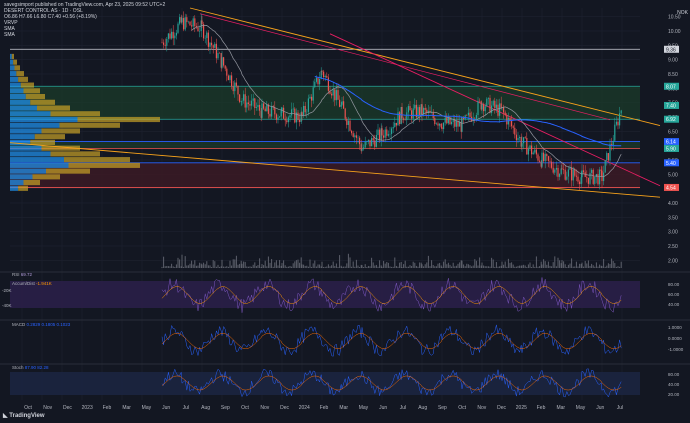  I want to click on time-tick-label: Aug, so click(422, 408).